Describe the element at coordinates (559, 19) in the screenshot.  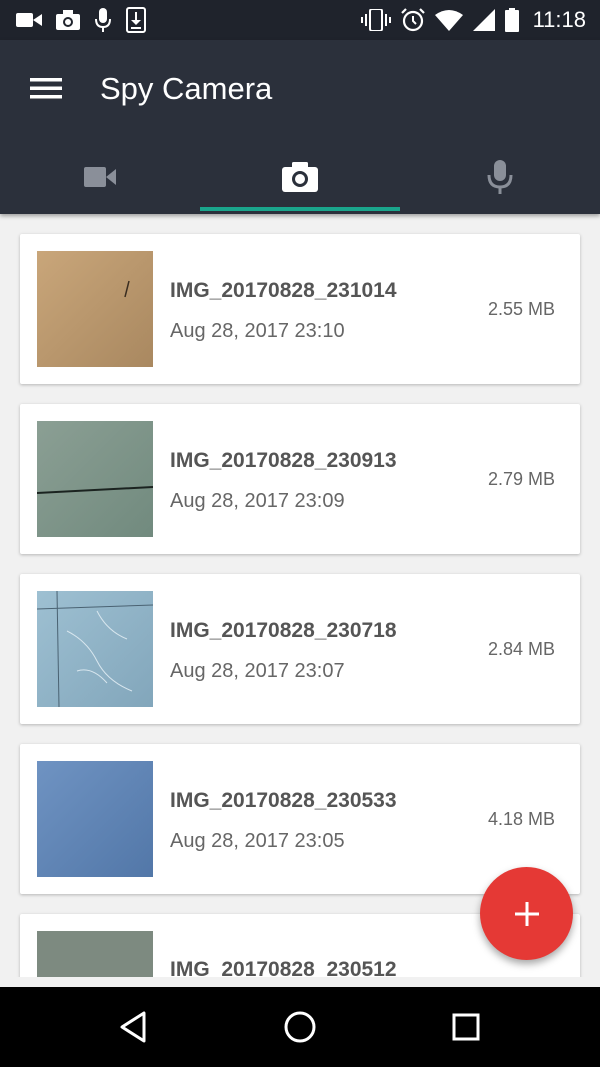
I see `status-time: 11:18` at that location.